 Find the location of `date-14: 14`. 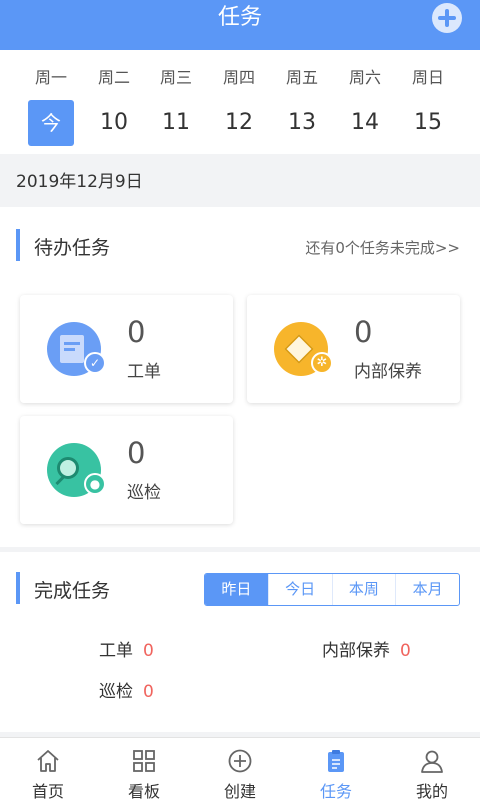

date-14: 14 is located at coordinates (365, 123).